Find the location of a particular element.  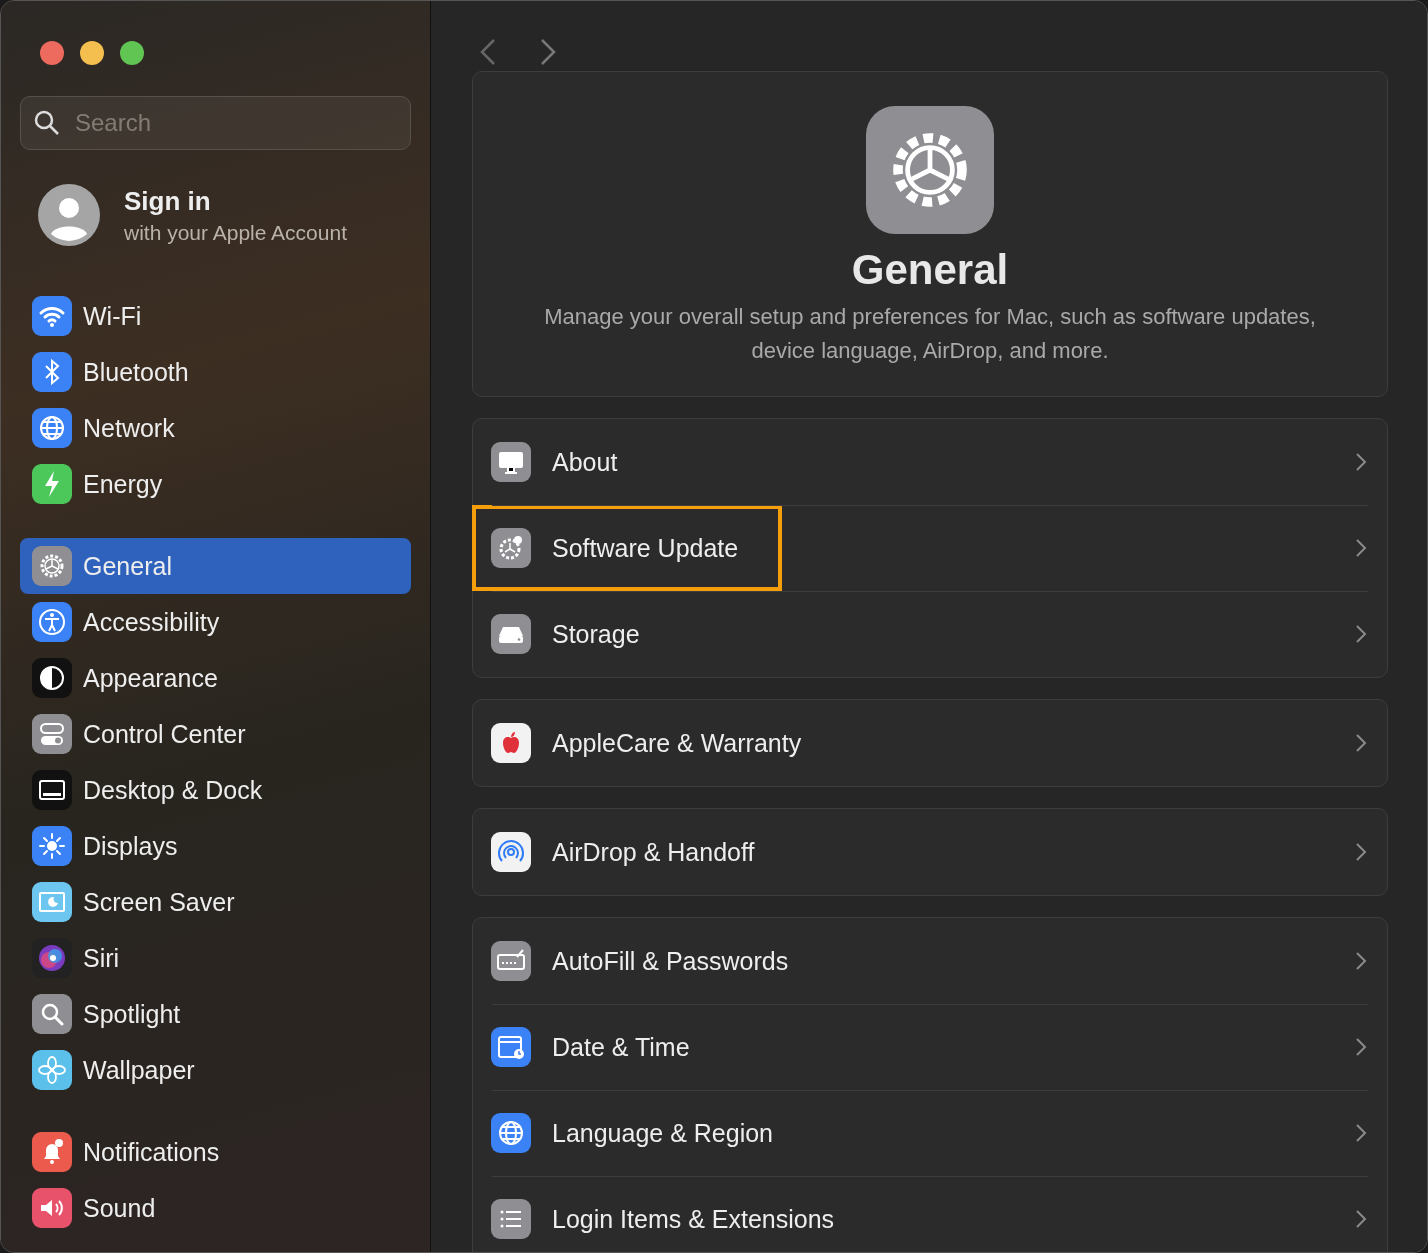

forward-icon is located at coordinates (548, 52).